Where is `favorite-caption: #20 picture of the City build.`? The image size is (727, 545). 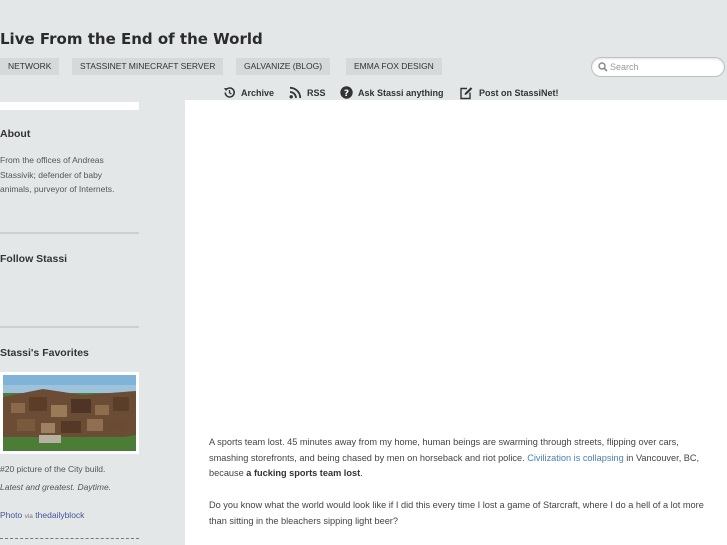
favorite-caption: #20 picture of the City build. is located at coordinates (53, 469).